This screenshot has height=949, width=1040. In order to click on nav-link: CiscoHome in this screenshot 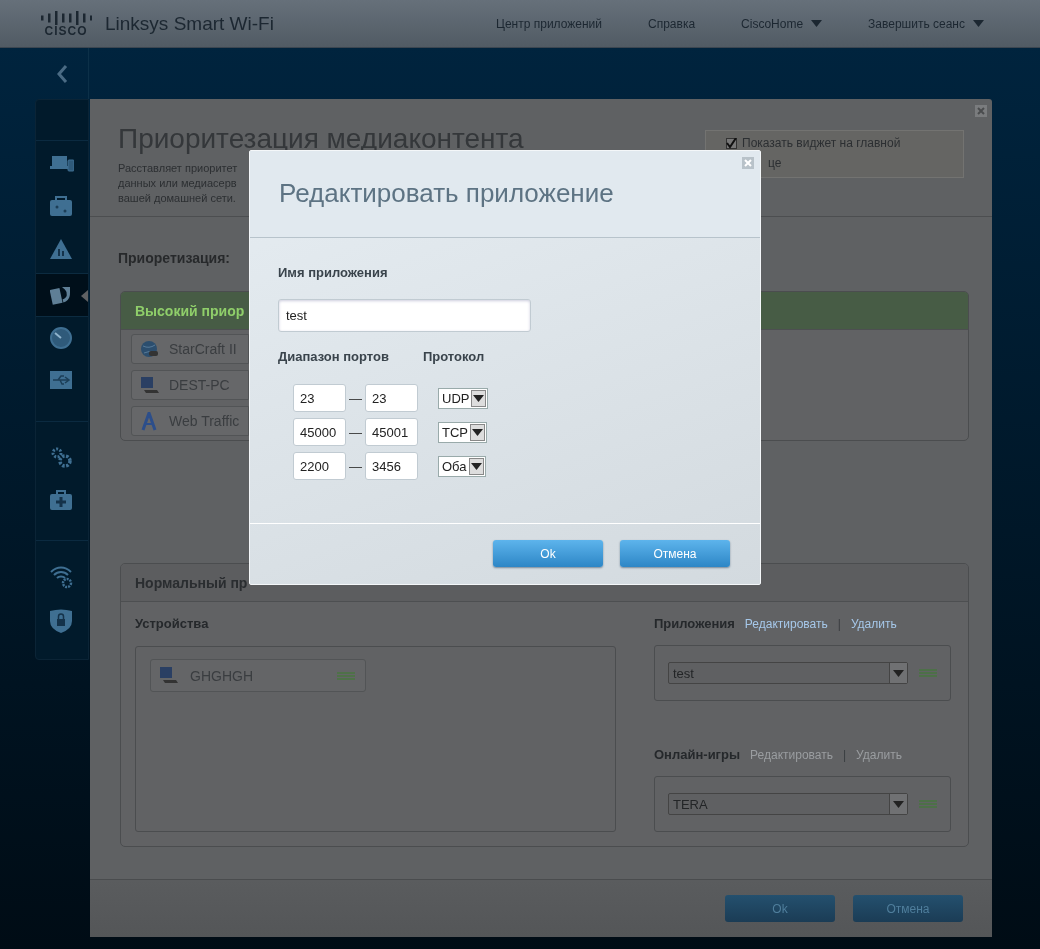, I will do `click(782, 23)`.